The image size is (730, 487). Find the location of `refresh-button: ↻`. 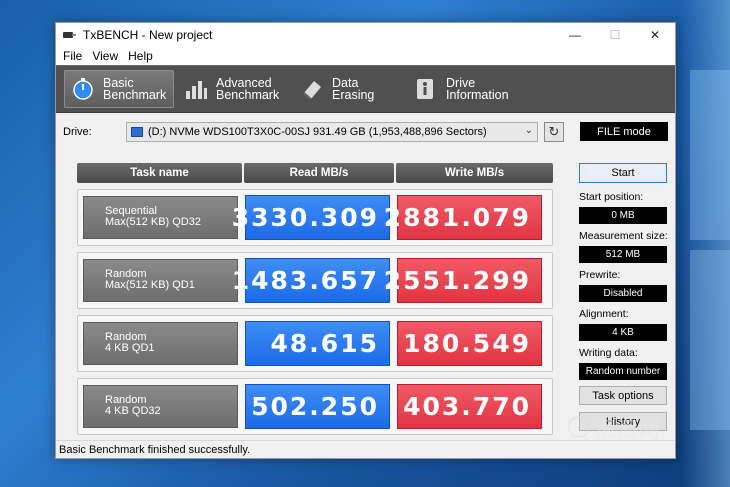

refresh-button: ↻ is located at coordinates (554, 132).